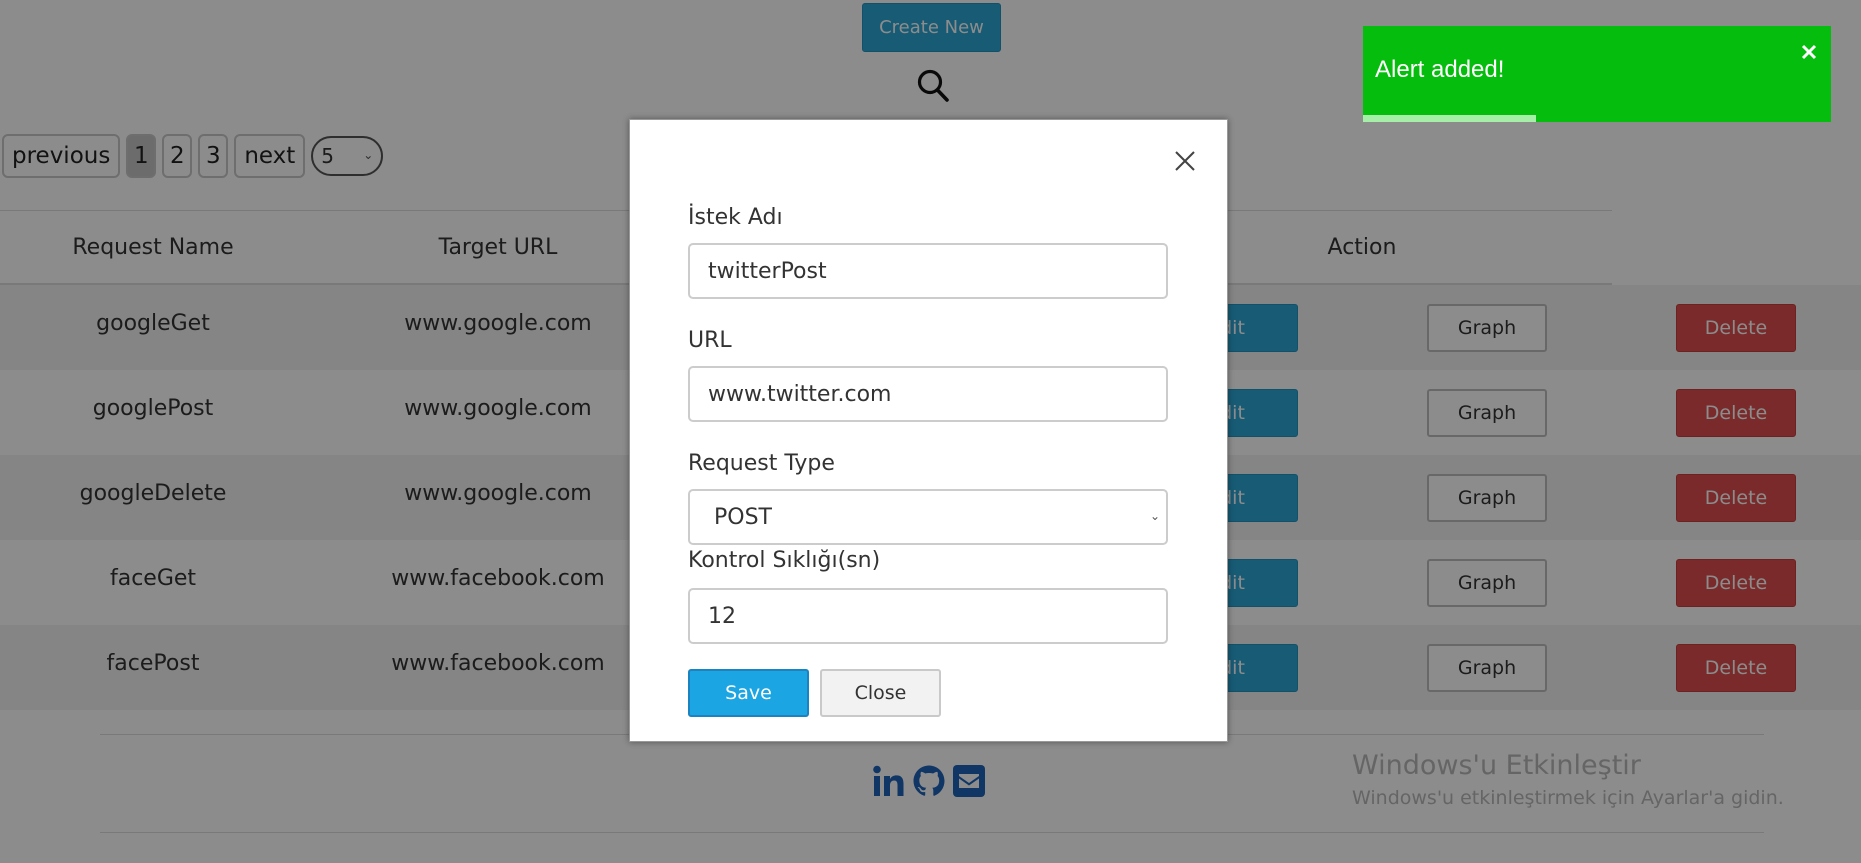 Image resolution: width=1861 pixels, height=863 pixels. Describe the element at coordinates (880, 693) in the screenshot. I see `close-button: Close` at that location.